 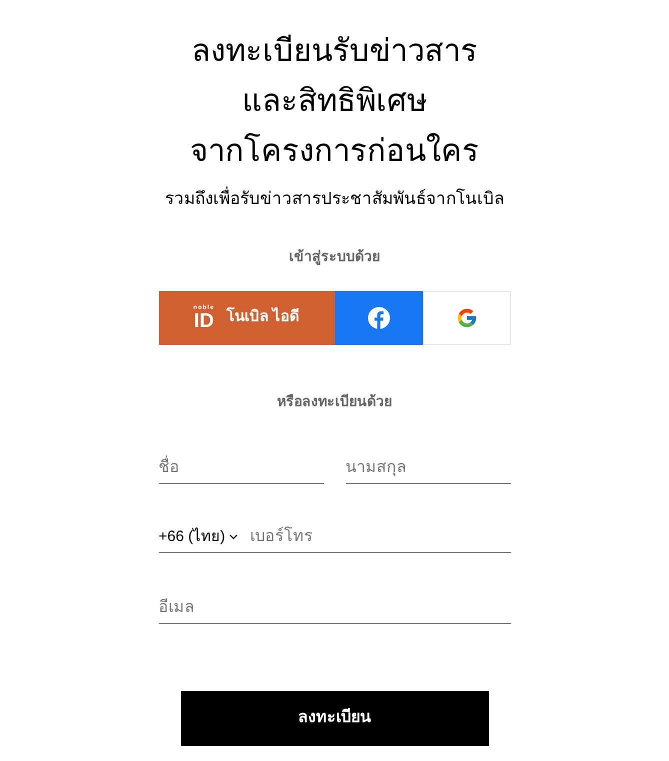 I want to click on heading-line: ลงทะเบียนรับข่าวสาร, so click(x=335, y=51).